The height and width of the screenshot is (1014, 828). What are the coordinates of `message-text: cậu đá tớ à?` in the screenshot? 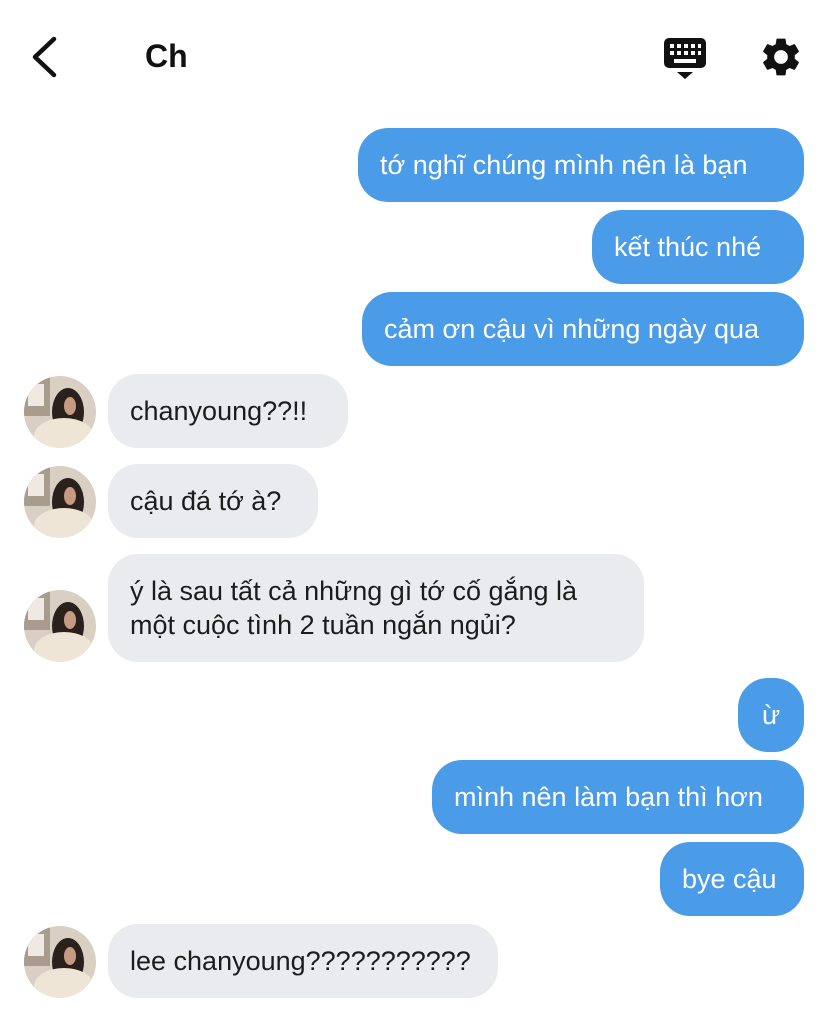 It's located at (206, 501).